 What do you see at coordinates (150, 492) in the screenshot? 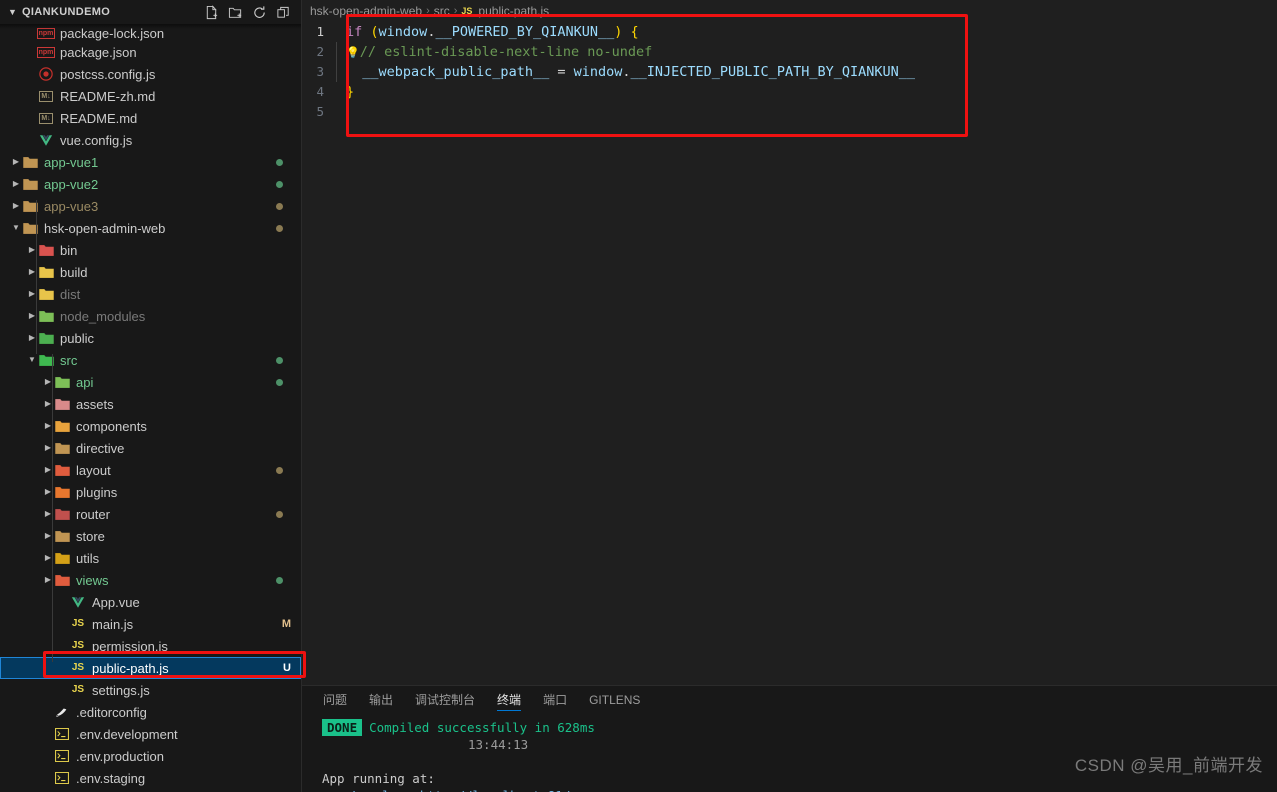
I see `tree-folder-row: ▶ plugins` at bounding box center [150, 492].